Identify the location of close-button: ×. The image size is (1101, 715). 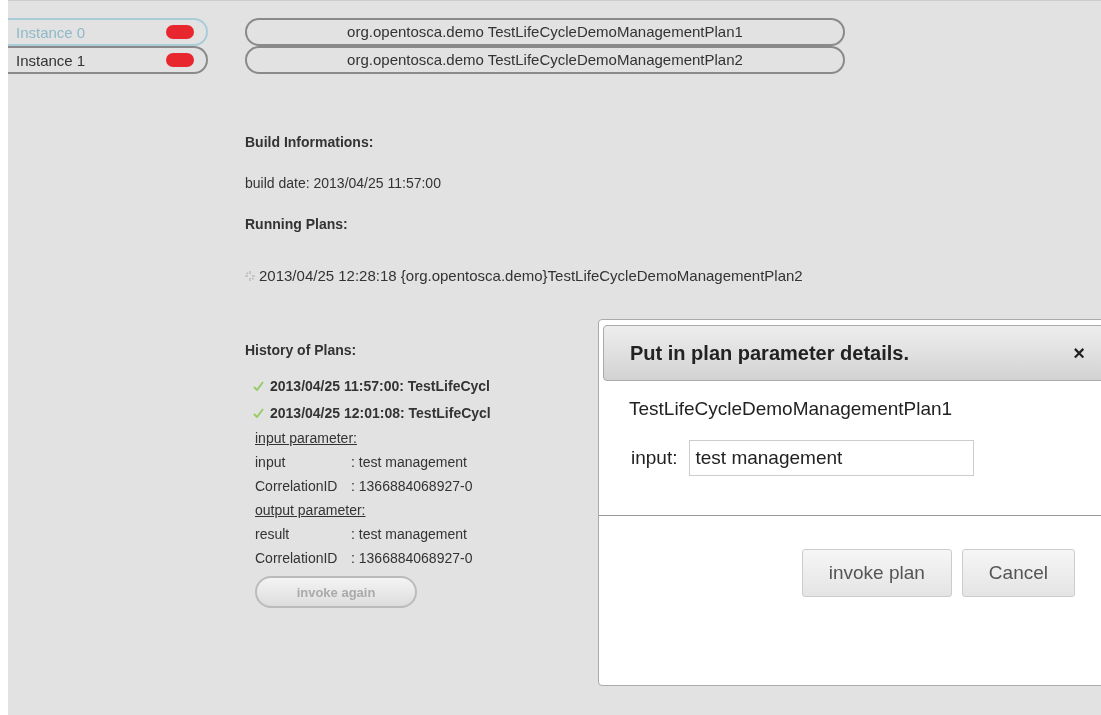
(1079, 353).